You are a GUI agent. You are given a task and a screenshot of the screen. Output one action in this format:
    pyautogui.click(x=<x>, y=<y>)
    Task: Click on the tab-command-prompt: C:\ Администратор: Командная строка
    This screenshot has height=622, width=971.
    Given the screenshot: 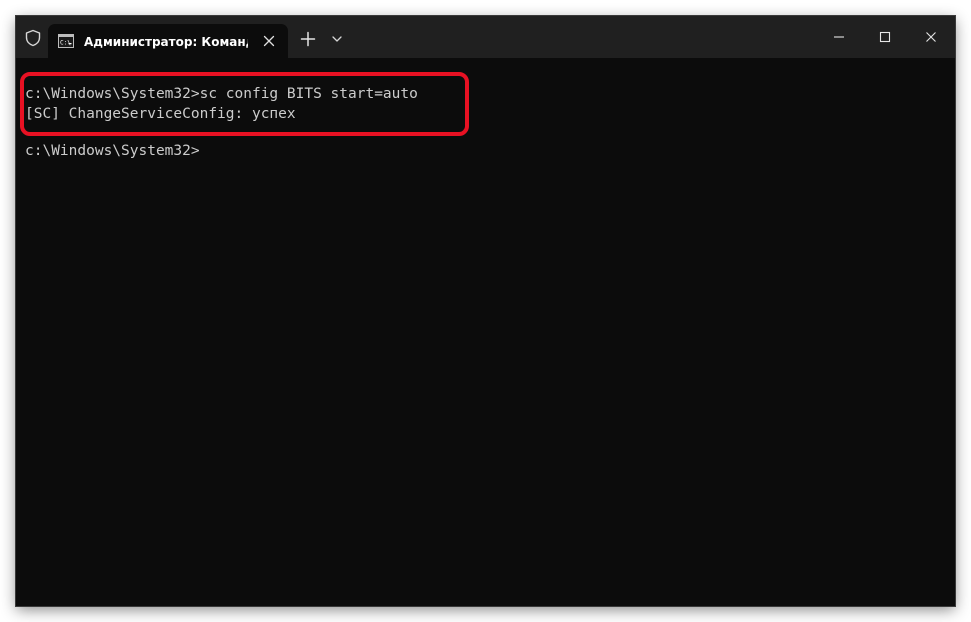 What is the action you would take?
    pyautogui.click(x=168, y=41)
    